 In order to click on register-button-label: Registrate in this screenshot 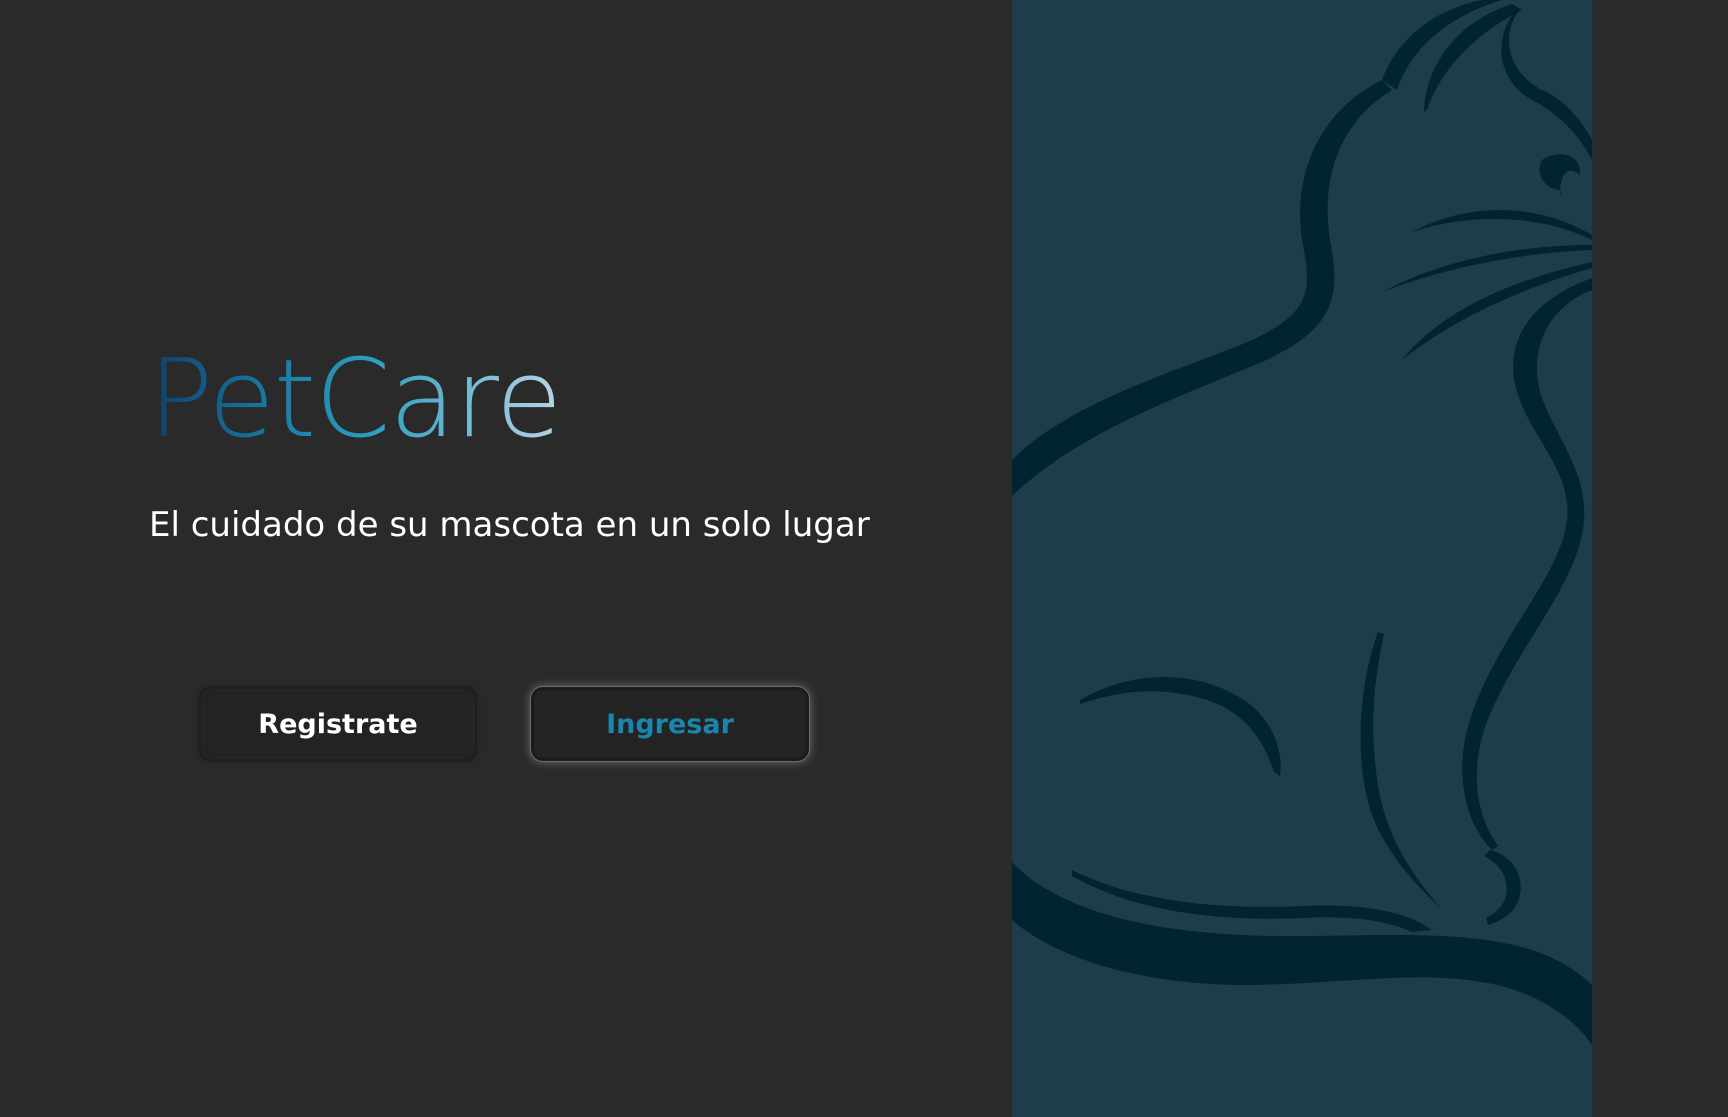, I will do `click(338, 724)`.